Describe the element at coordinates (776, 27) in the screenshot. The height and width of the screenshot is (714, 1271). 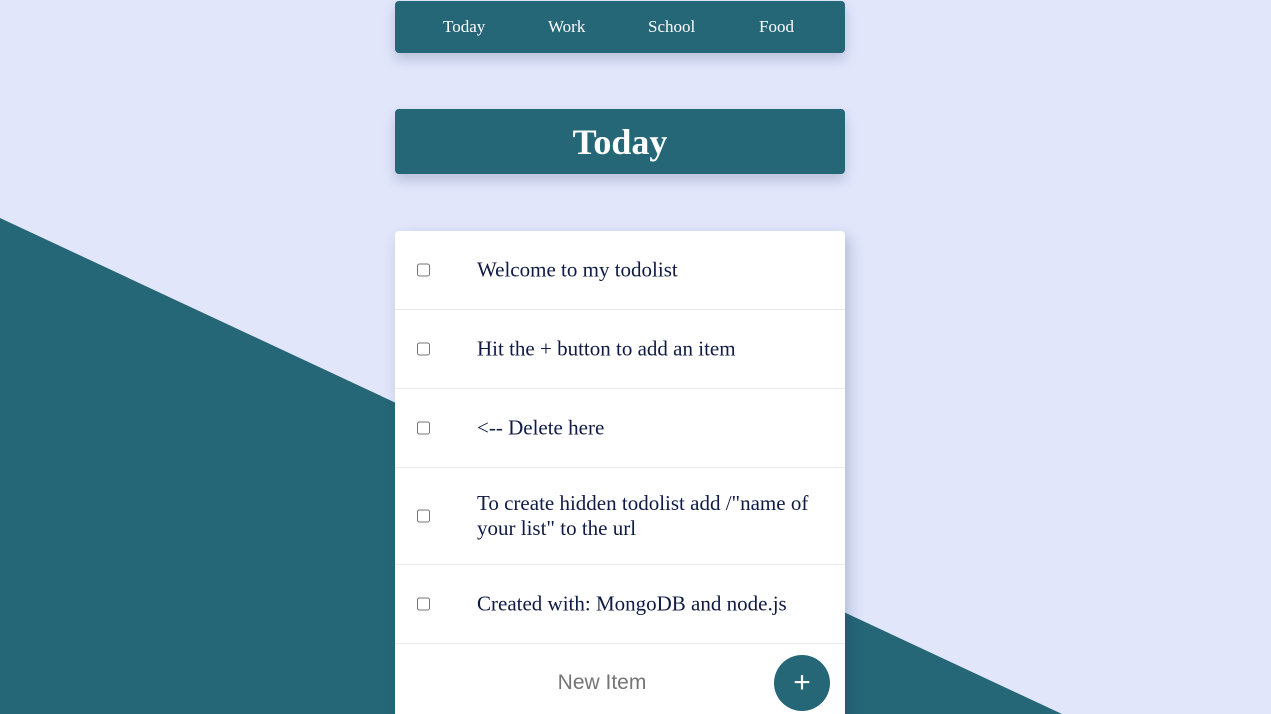
I see `nav-link-food: Food` at that location.